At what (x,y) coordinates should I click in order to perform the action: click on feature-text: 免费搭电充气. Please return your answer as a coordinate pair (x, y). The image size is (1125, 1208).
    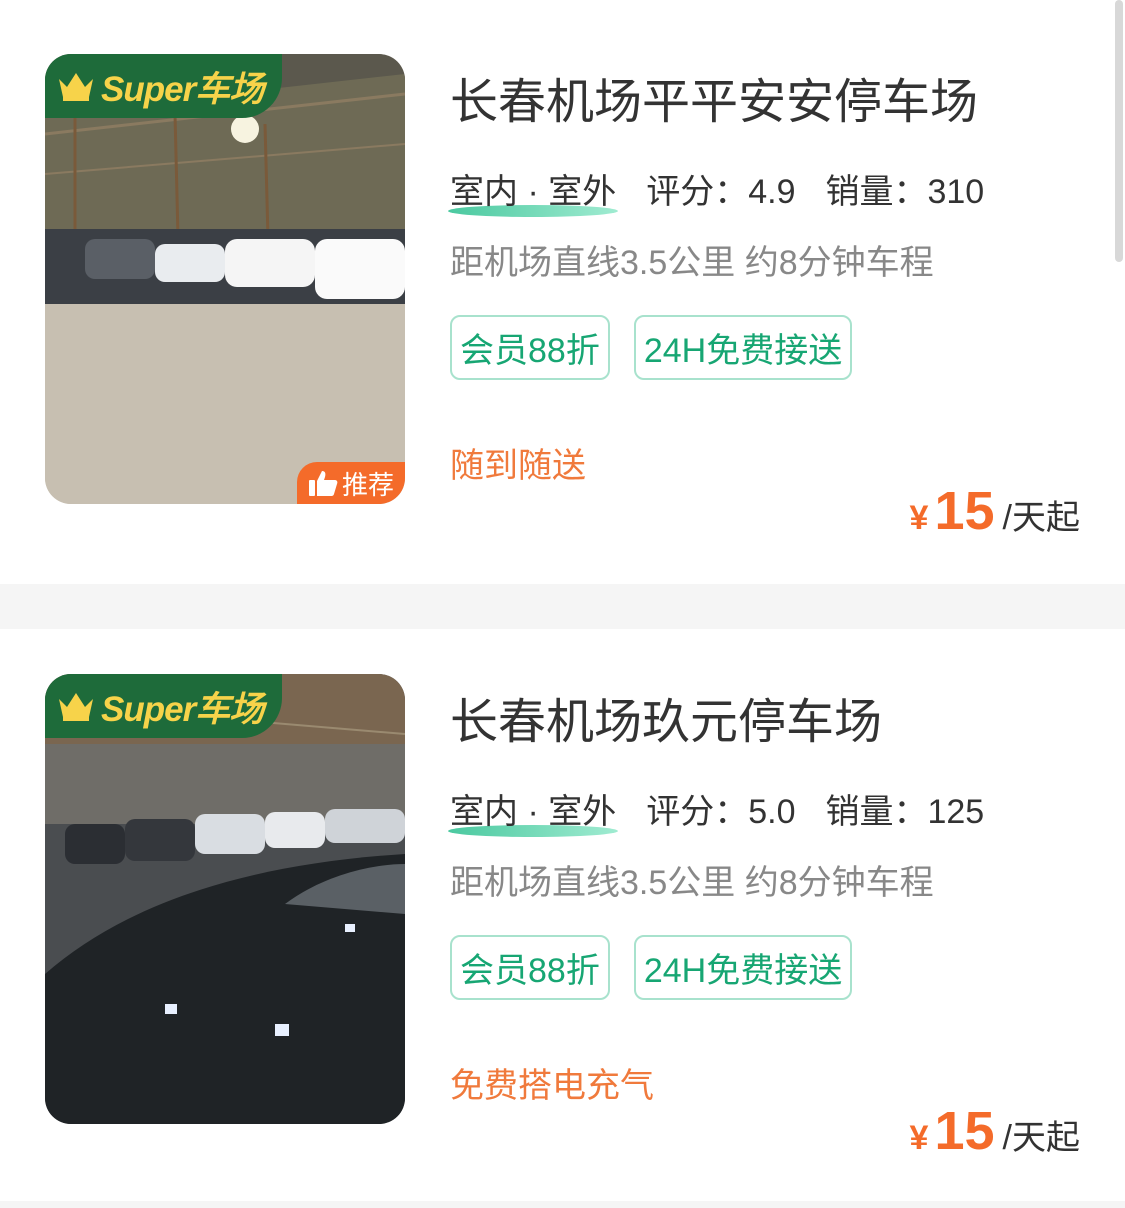
    Looking at the image, I should click on (552, 1086).